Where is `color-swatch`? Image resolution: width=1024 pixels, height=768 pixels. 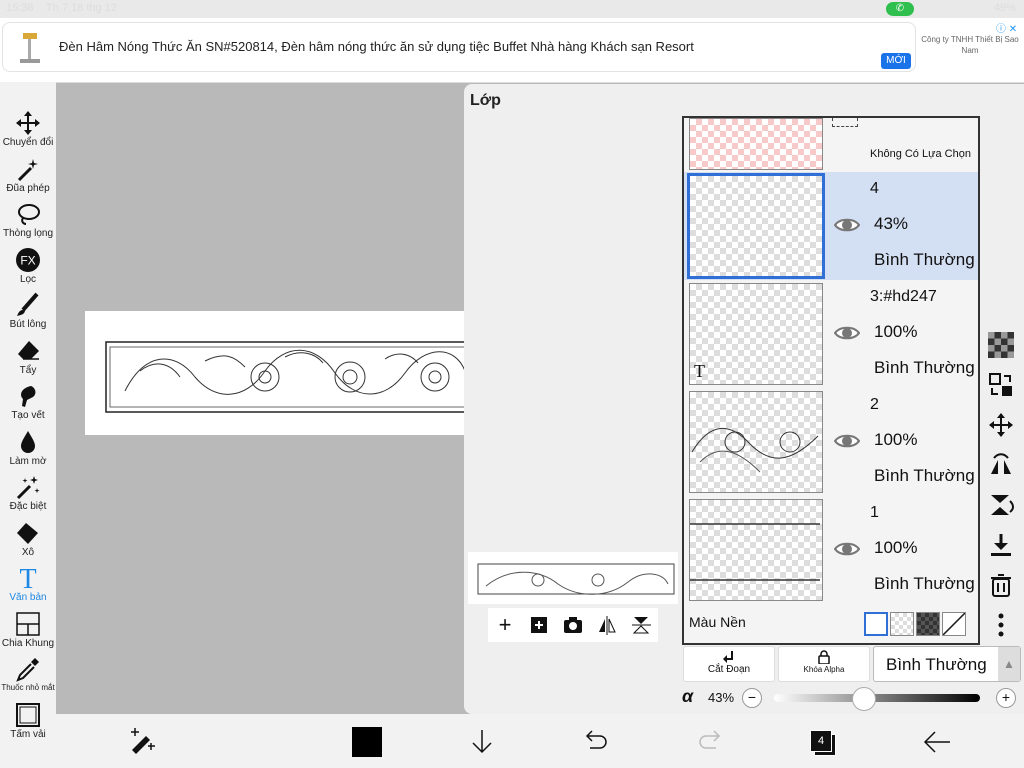 color-swatch is located at coordinates (367, 742).